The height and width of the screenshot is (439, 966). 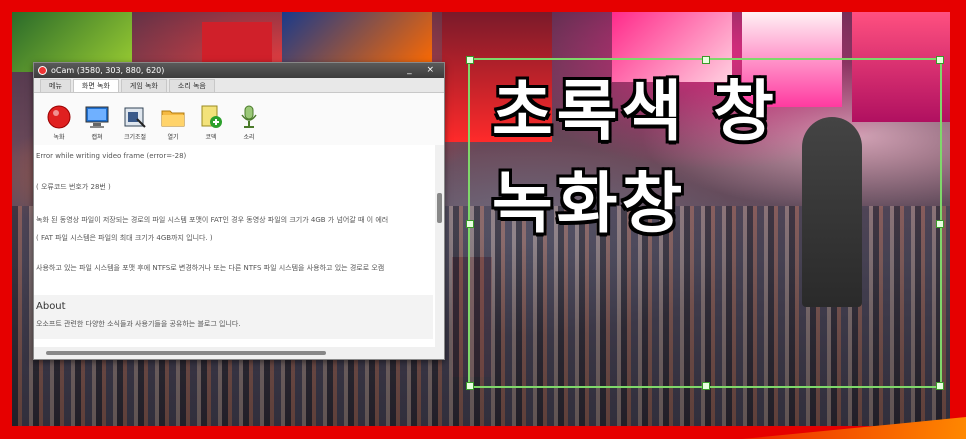 What do you see at coordinates (138, 324) in the screenshot?
I see `about-text: 오소프트 관련한 다양한 소식들과 사용기들을 공유하는 블로그 입니다.` at bounding box center [138, 324].